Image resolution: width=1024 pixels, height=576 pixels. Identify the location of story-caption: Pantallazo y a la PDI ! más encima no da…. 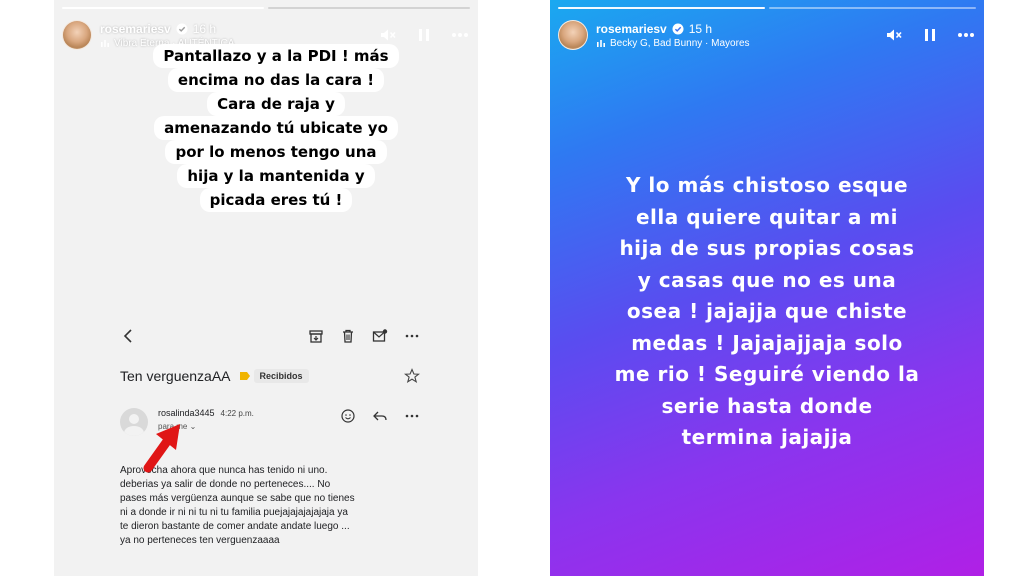
(276, 128).